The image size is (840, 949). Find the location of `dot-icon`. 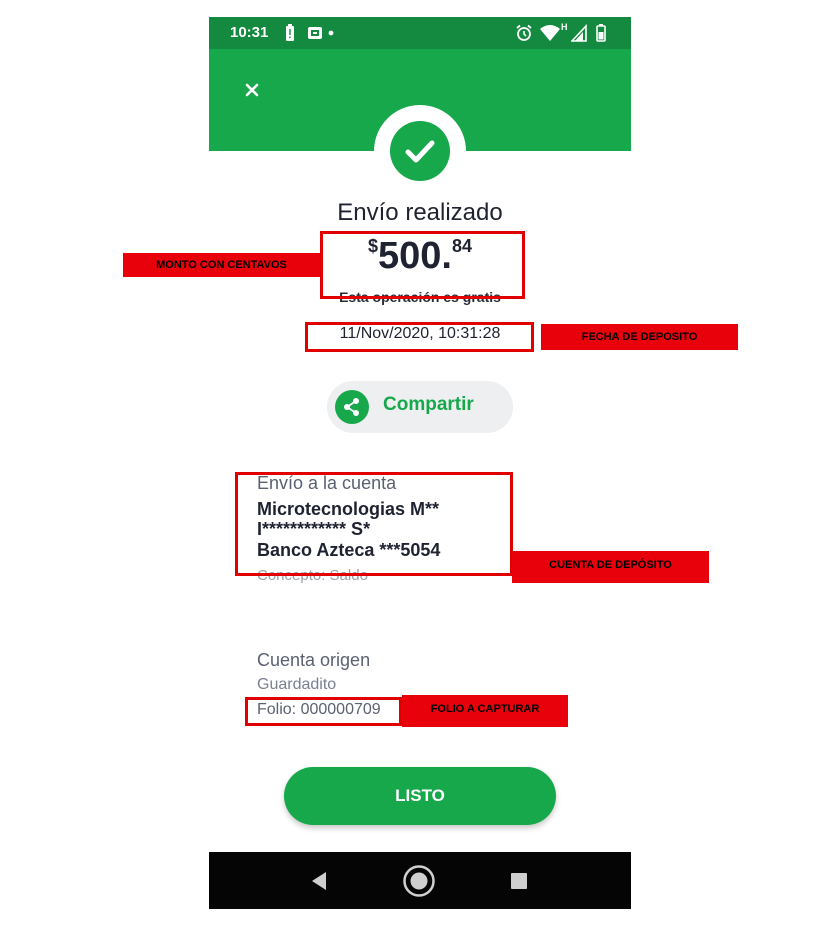

dot-icon is located at coordinates (331, 33).